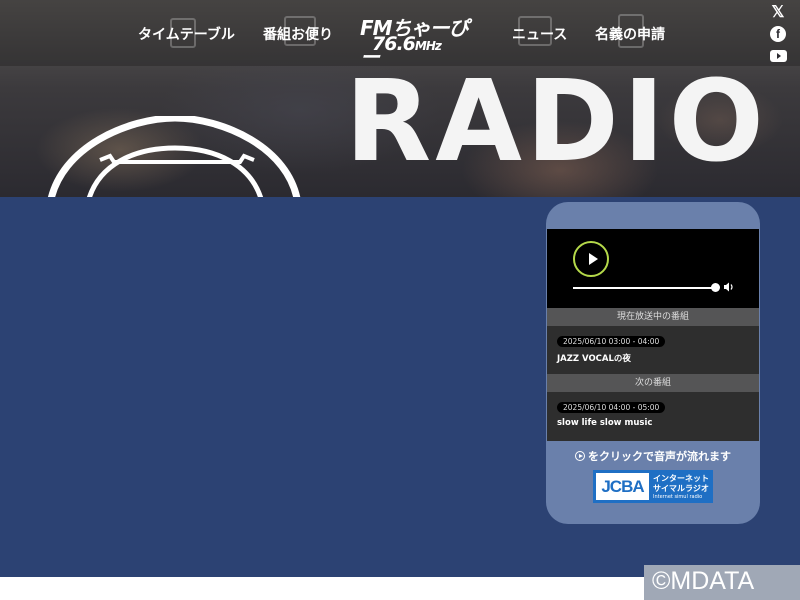  What do you see at coordinates (678, 497) in the screenshot?
I see `jcba-line3: Internet simul radio` at bounding box center [678, 497].